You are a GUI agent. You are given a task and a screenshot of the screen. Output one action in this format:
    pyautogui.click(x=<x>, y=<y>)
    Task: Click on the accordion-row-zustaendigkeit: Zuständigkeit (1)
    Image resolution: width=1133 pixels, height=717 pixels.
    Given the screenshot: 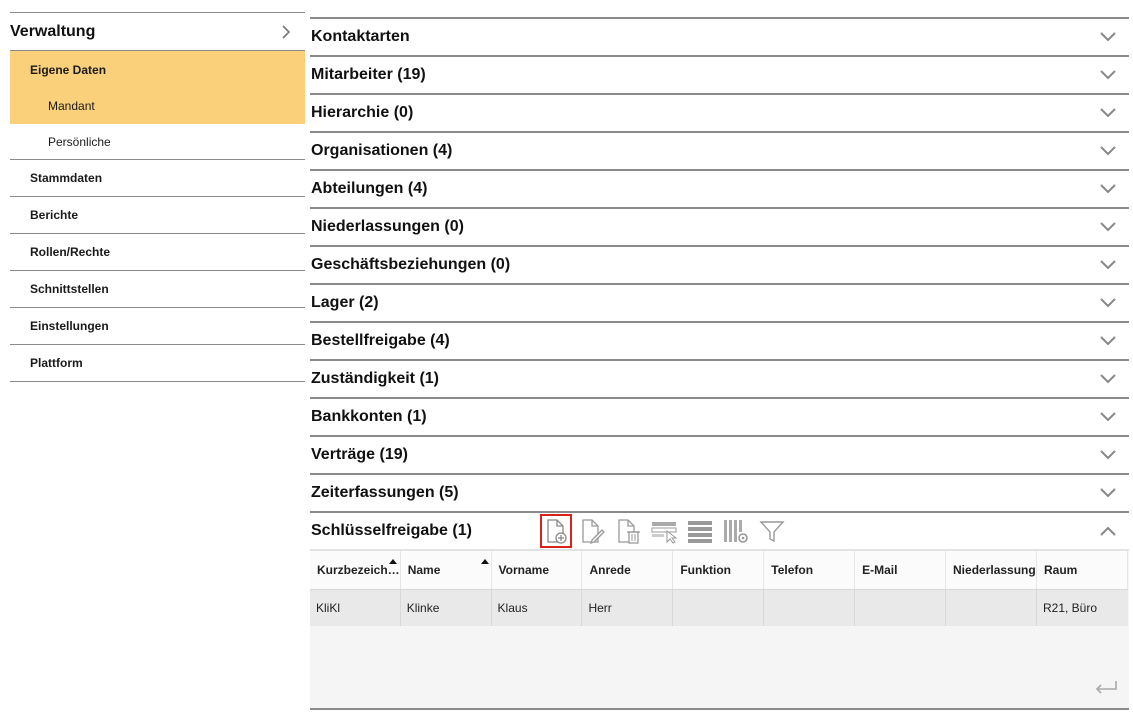 What is the action you would take?
    pyautogui.click(x=719, y=380)
    